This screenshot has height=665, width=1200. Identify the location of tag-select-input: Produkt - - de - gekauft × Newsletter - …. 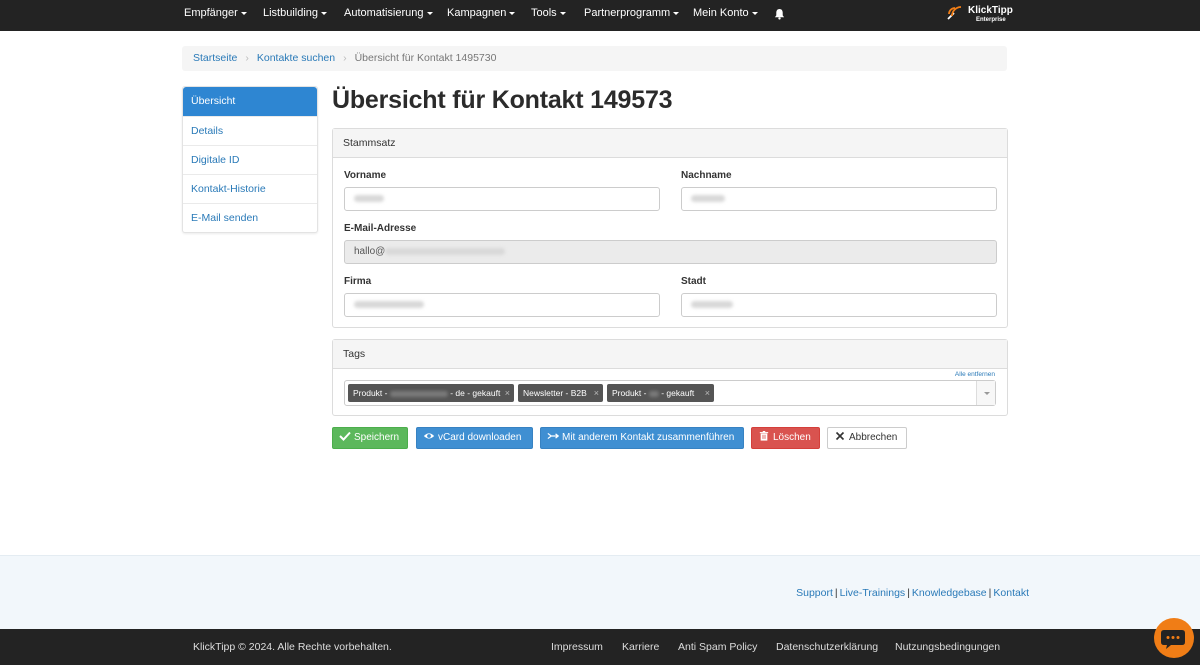
(670, 393).